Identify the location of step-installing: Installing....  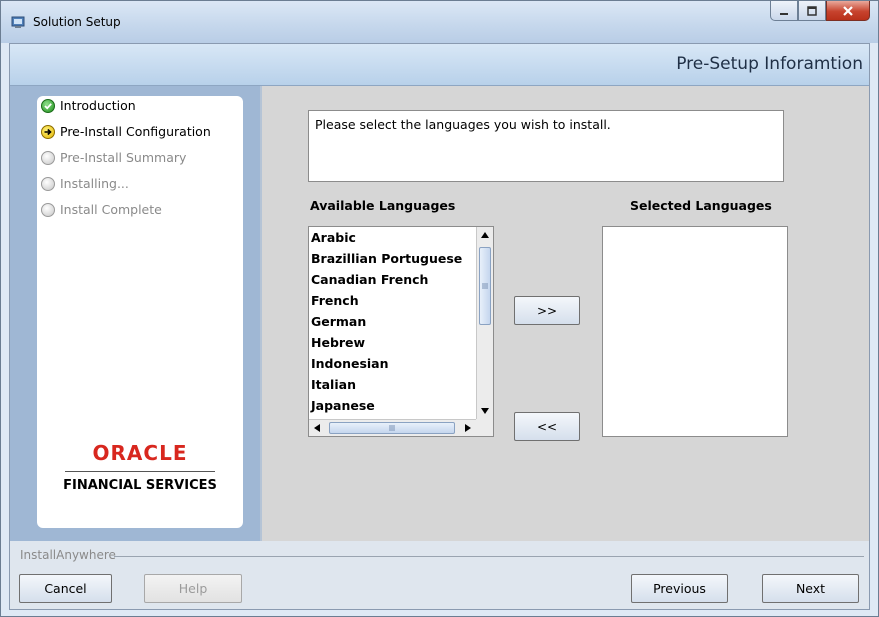
(85, 183).